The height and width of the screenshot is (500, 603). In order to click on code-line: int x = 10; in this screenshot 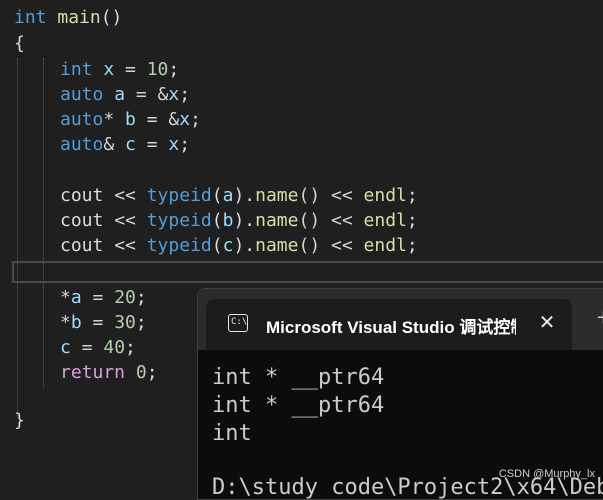, I will do `click(119, 69)`.